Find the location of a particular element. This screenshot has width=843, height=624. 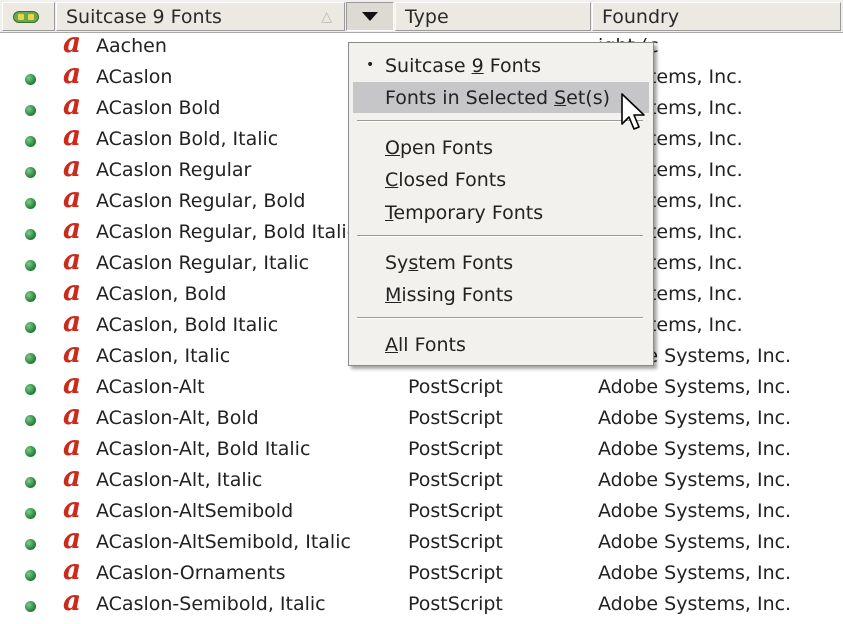

sort-ascending-icon: △ is located at coordinates (326, 17).